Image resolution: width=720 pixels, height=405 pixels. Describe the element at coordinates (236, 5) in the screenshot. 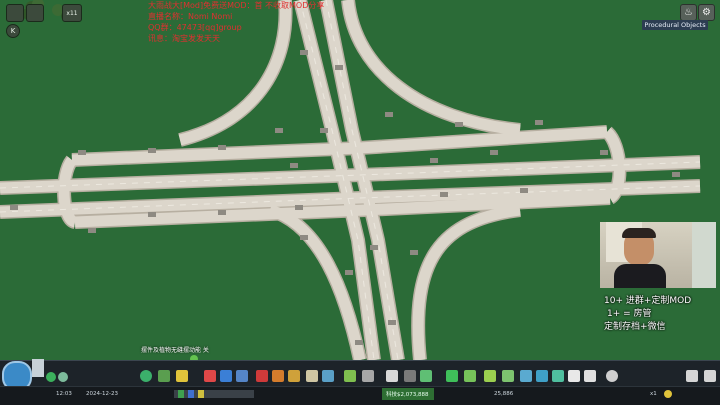

I see `overlay-line-1: 大雨战大[Mod]免费送MOD：首 不收取MOD分享` at that location.